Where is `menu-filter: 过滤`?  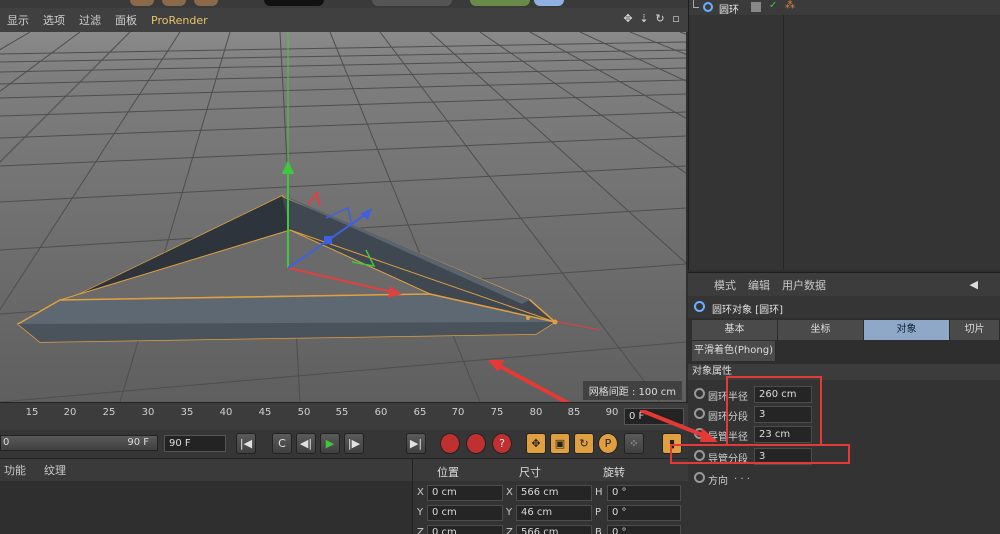 menu-filter: 过滤 is located at coordinates (90, 20).